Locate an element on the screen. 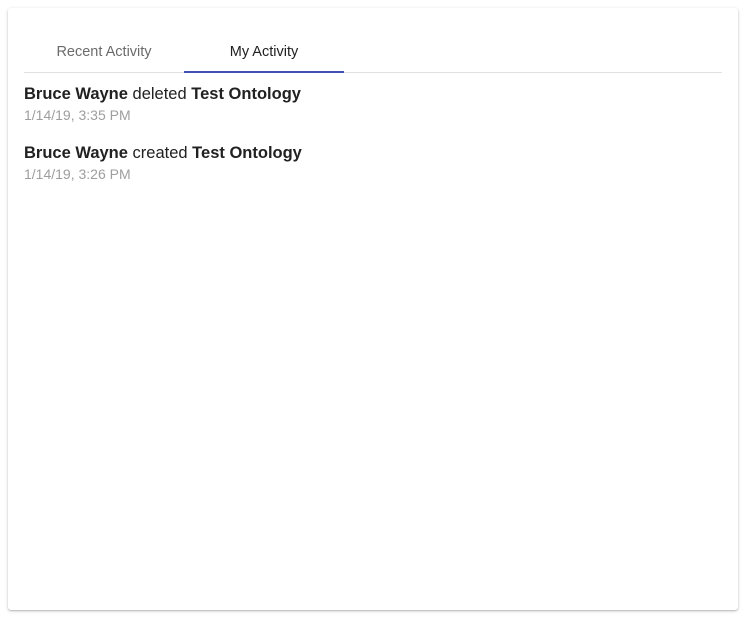  tab-recent-activity: Recent Activity is located at coordinates (104, 52).